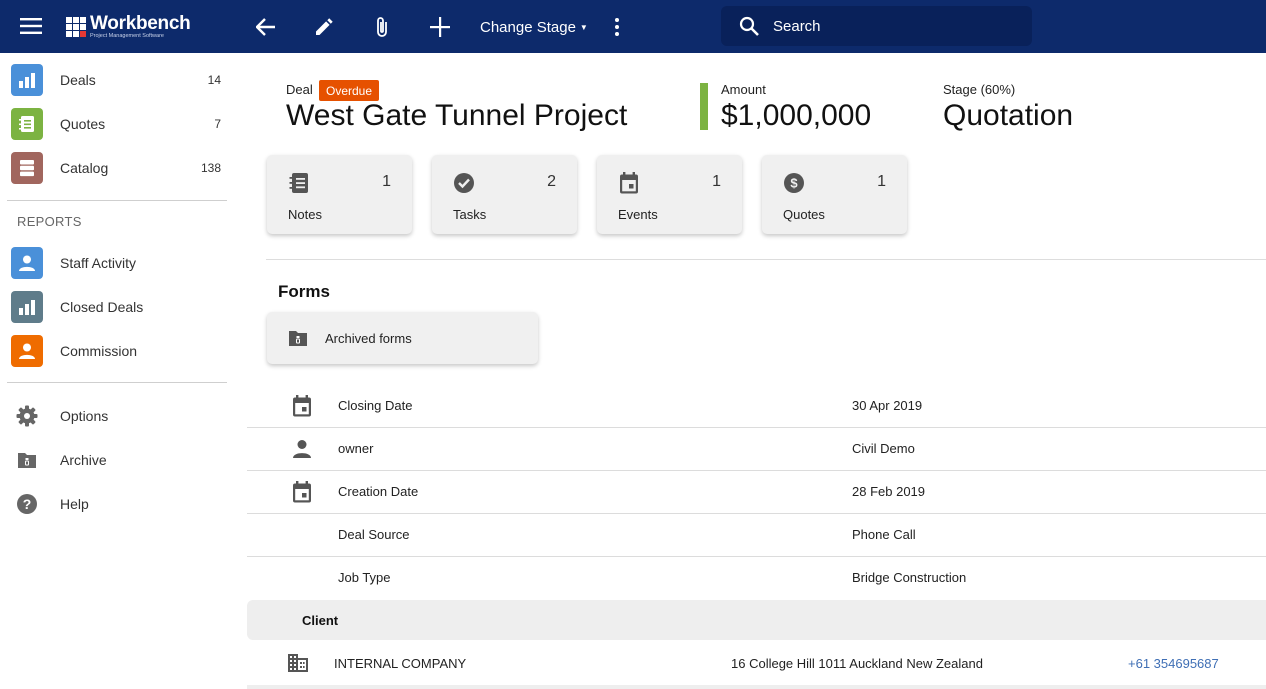  Describe the element at coordinates (77, 27) in the screenshot. I see `logo-grid-icon` at that location.